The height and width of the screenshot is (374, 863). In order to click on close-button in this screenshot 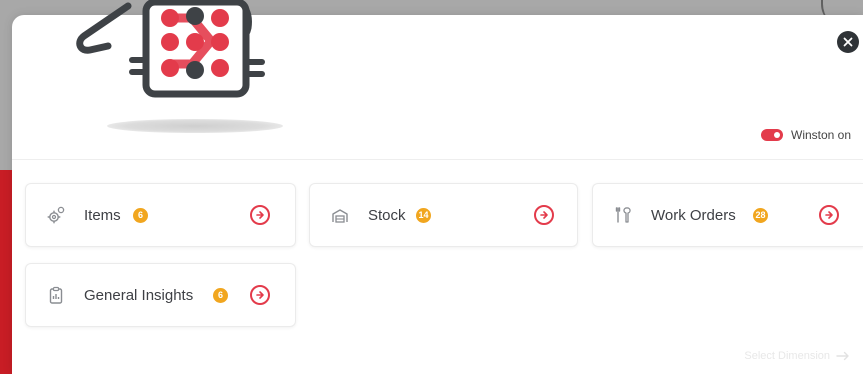, I will do `click(848, 42)`.